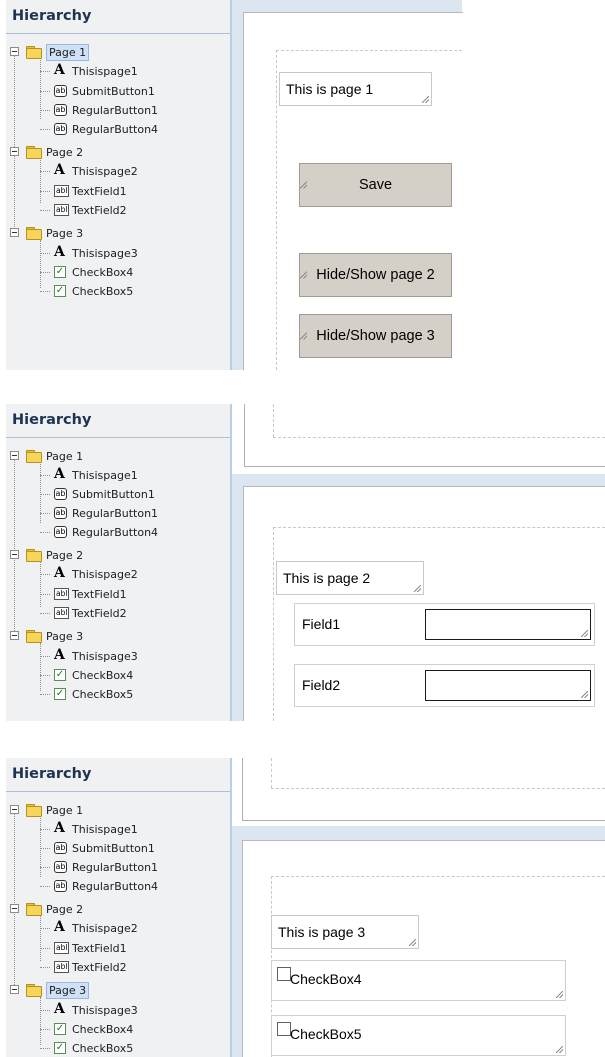  What do you see at coordinates (375, 185) in the screenshot?
I see `save-button: Save` at bounding box center [375, 185].